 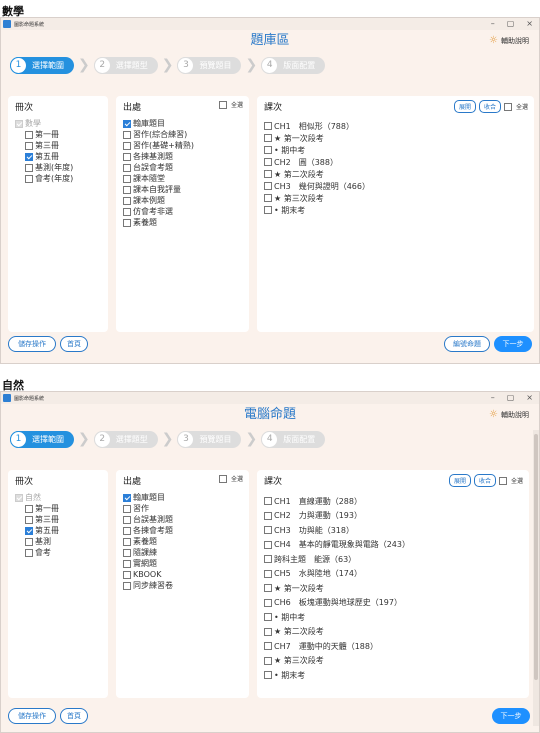 What do you see at coordinates (58, 178) in the screenshot?
I see `volume-item: 會考(年度)` at bounding box center [58, 178].